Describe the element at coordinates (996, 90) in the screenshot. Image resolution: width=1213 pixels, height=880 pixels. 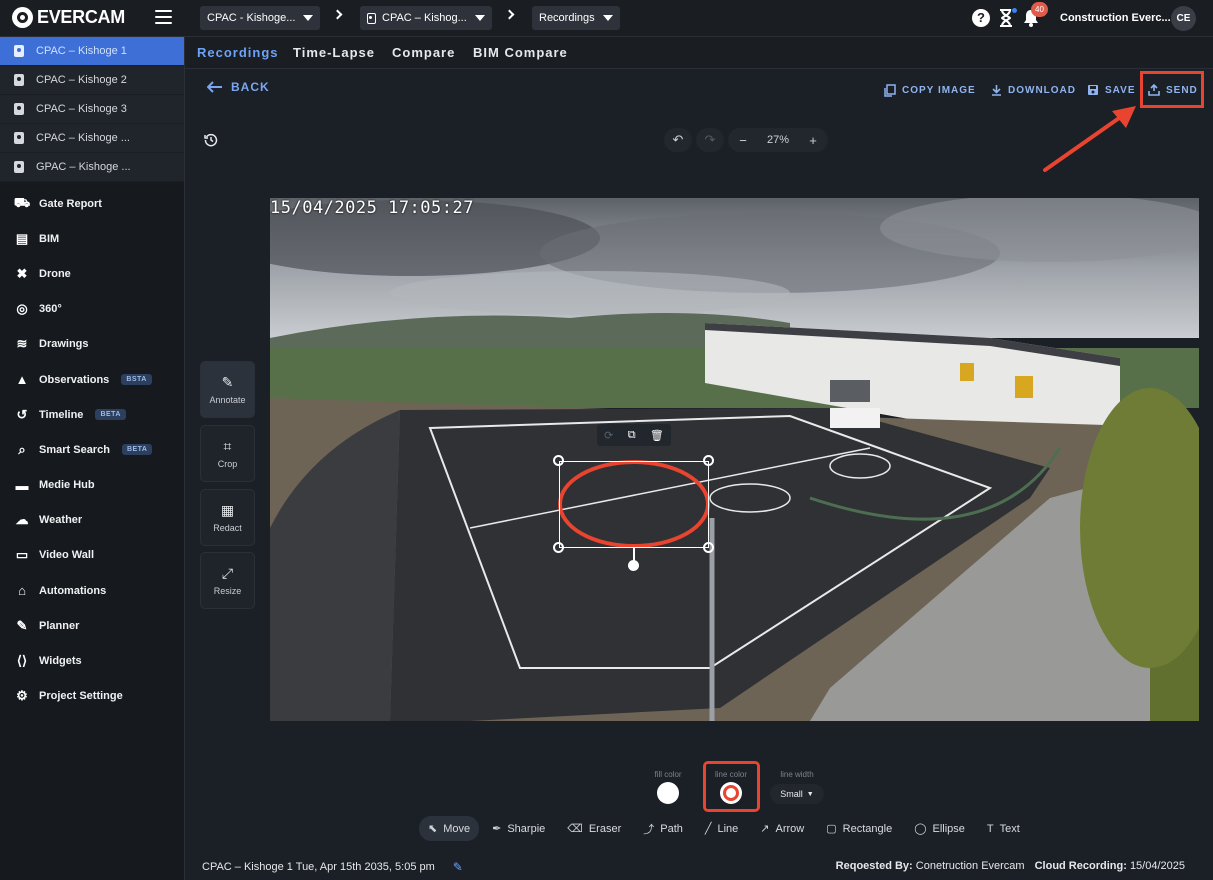
I see `download-icon` at that location.